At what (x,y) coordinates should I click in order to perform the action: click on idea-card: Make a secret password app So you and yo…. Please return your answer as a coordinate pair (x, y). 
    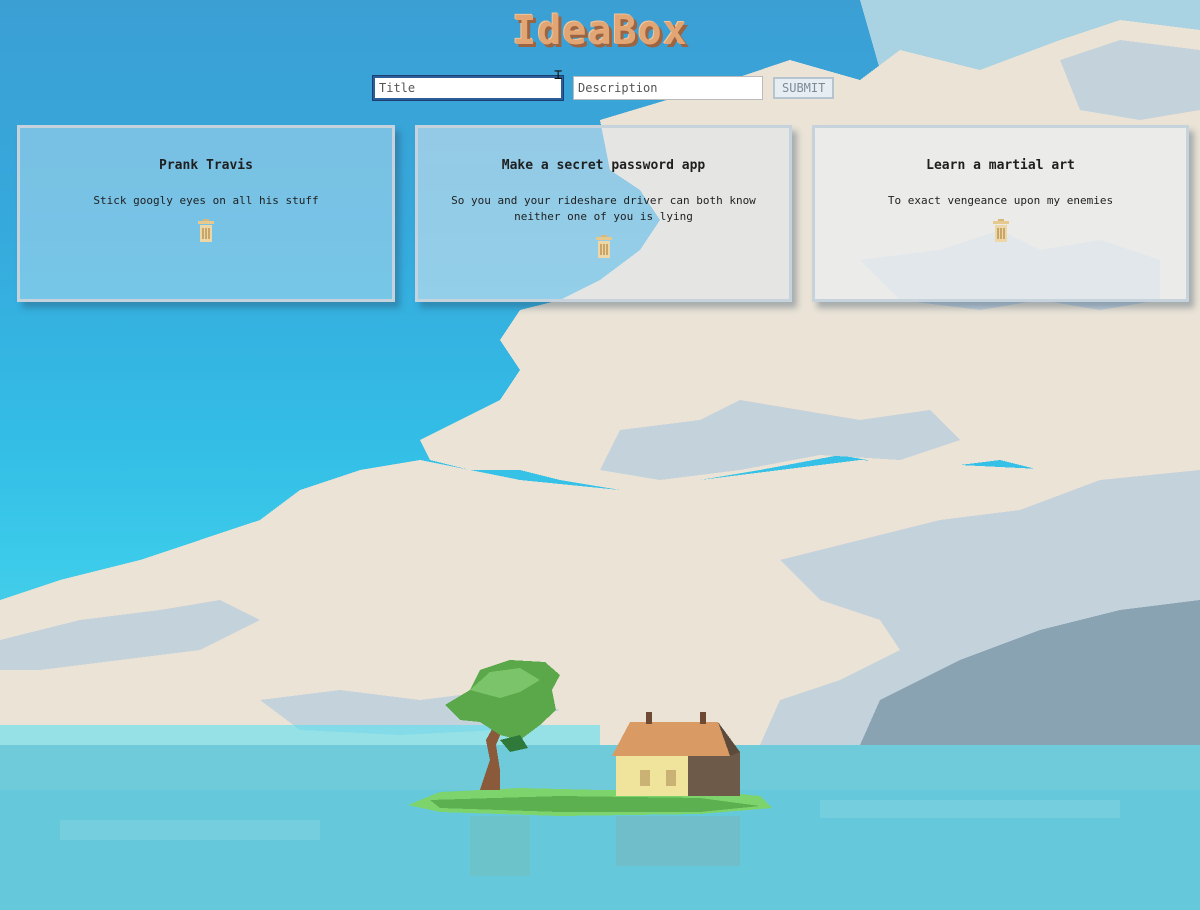
    Looking at the image, I should click on (603, 213).